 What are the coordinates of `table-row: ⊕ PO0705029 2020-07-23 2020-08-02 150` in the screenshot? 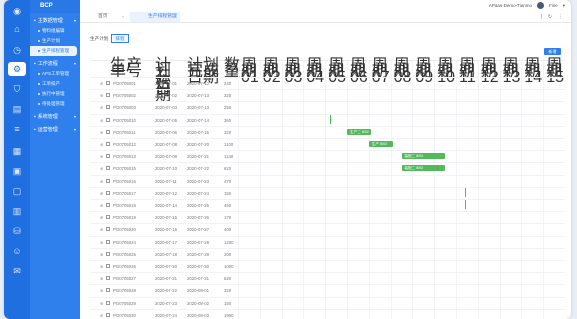 It's located at (327, 302).